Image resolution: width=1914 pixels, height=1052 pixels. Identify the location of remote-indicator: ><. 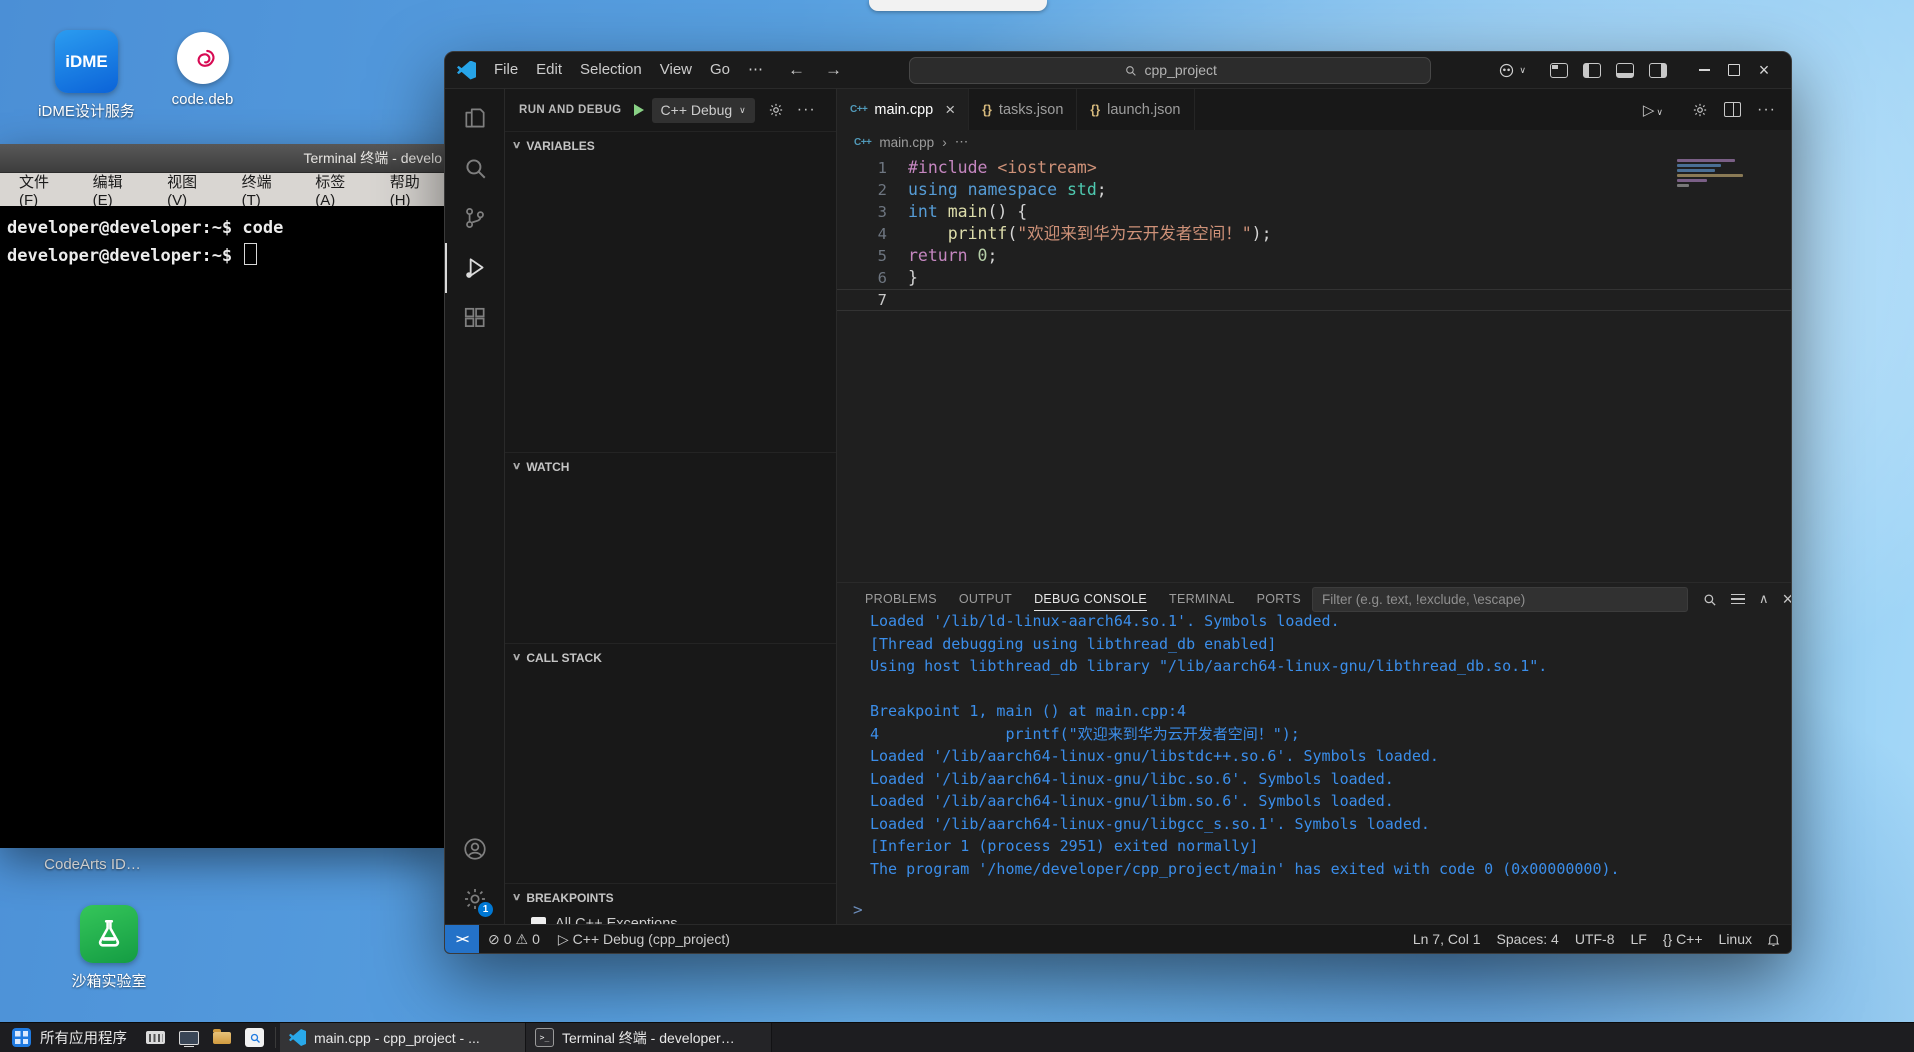
(462, 939).